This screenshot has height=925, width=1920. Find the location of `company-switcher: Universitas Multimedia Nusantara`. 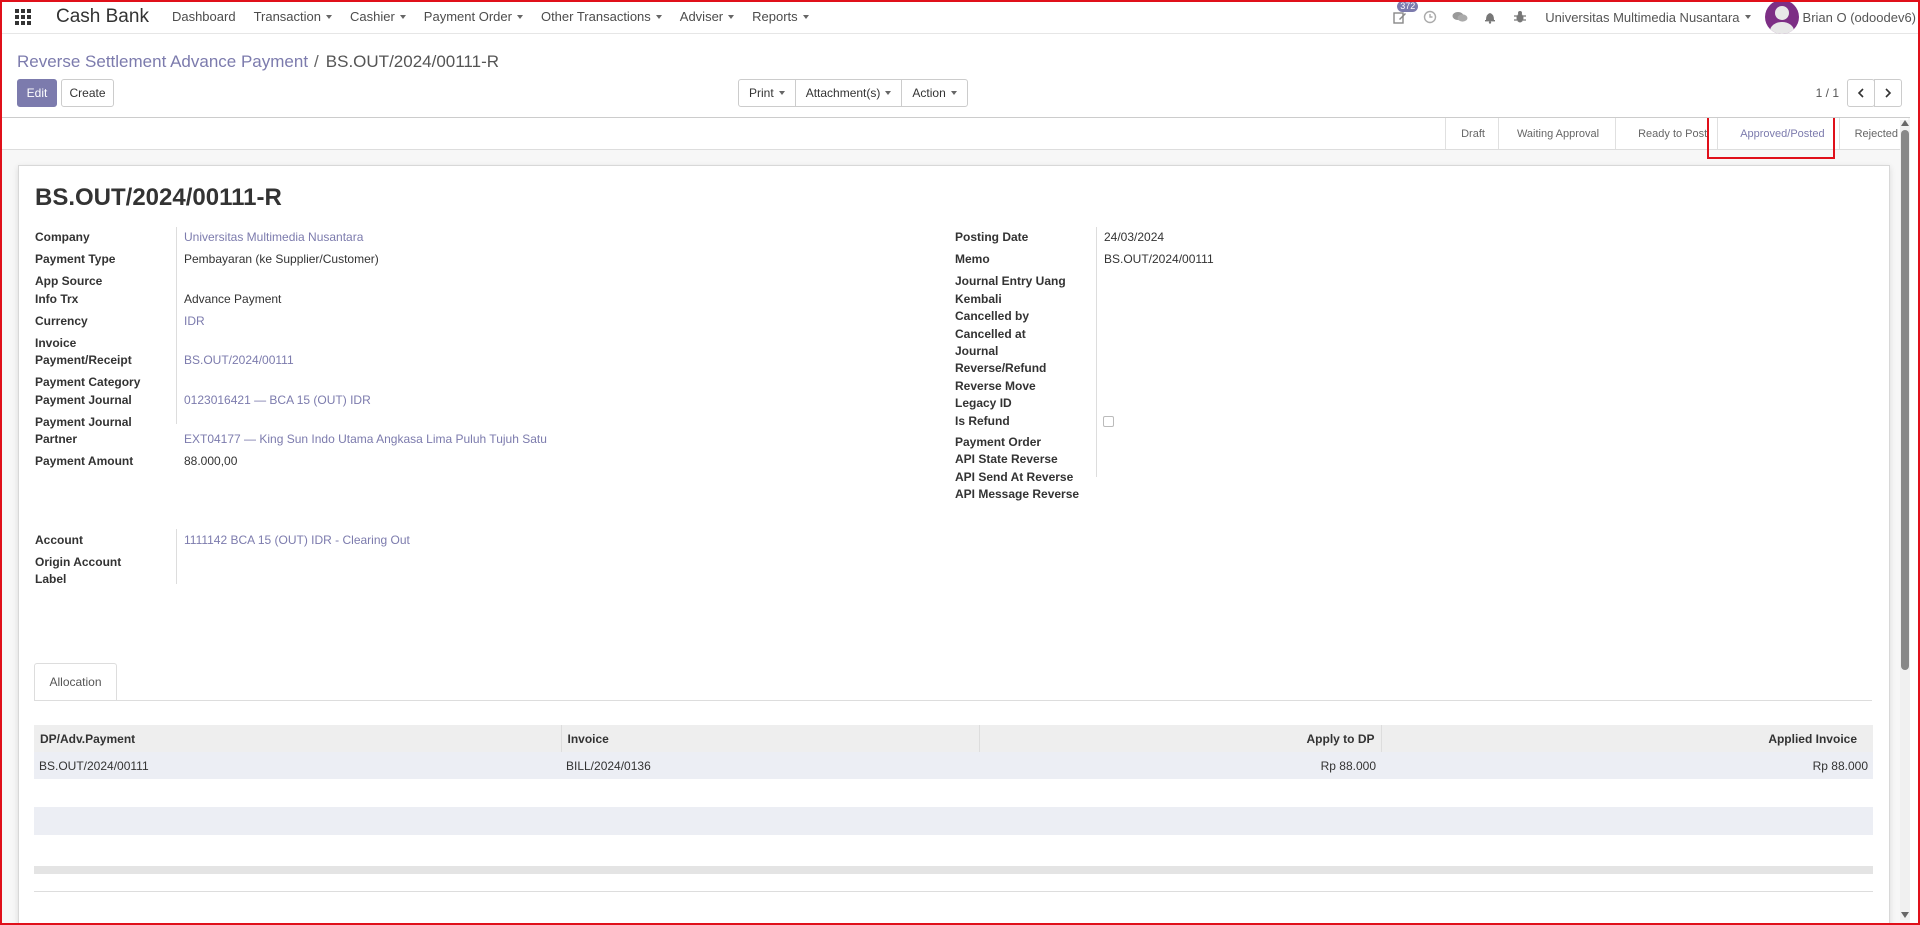

company-switcher: Universitas Multimedia Nusantara is located at coordinates (1648, 17).